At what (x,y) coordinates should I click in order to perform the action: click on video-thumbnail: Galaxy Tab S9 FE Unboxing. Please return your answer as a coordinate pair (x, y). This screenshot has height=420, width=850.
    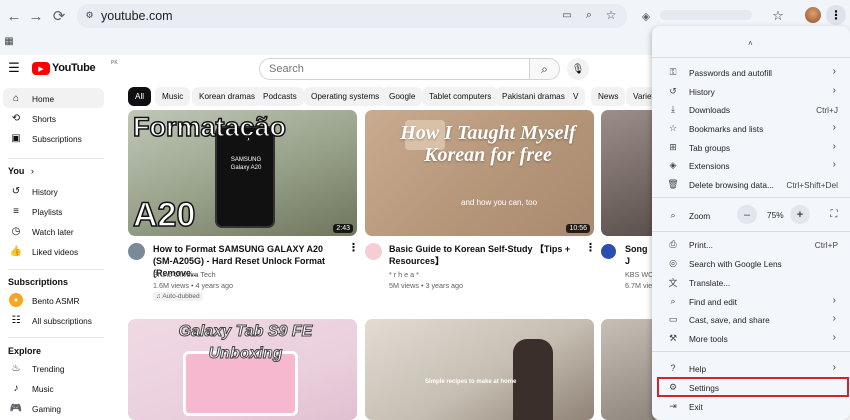
    Looking at the image, I should click on (242, 369).